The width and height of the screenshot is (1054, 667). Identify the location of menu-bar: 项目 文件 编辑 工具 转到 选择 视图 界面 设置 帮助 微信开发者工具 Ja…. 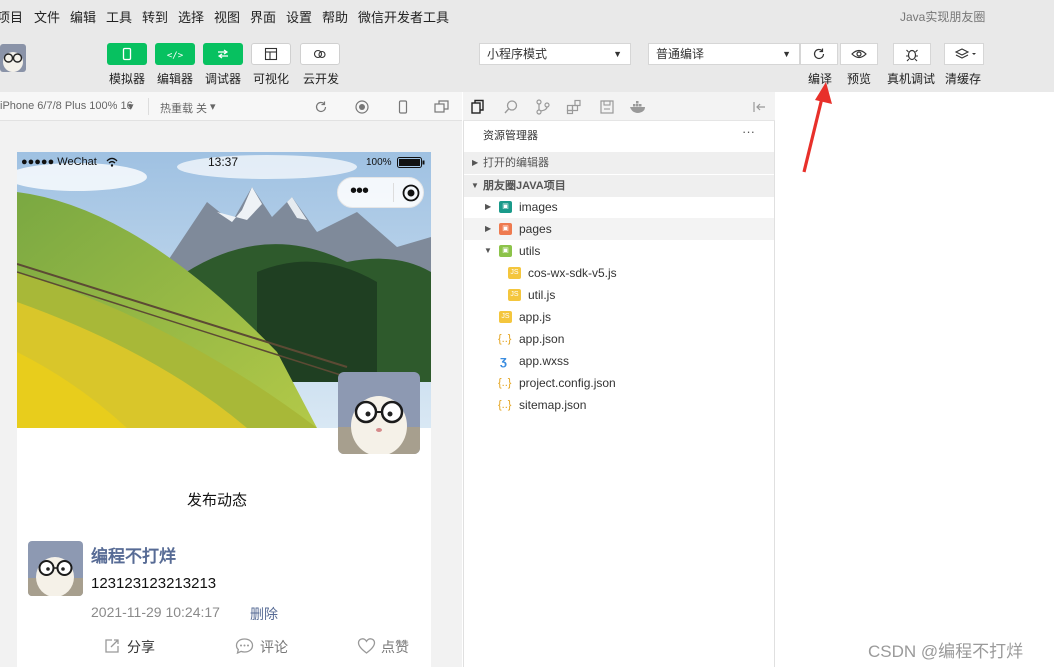
(527, 15).